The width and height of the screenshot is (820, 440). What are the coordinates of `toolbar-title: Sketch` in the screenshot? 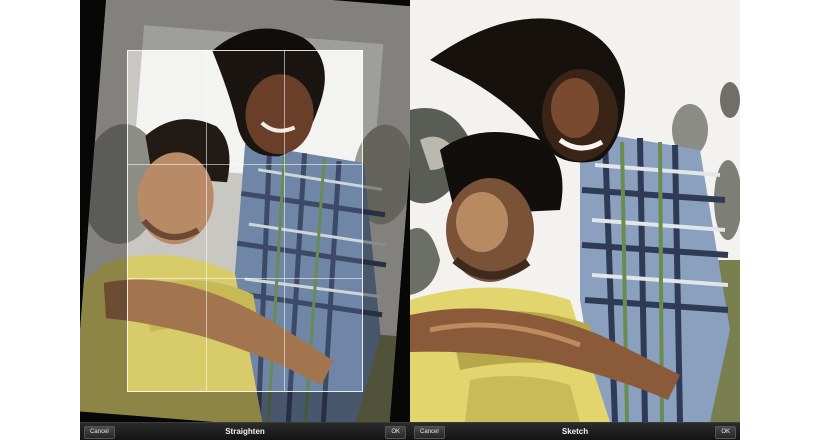 It's located at (575, 431).